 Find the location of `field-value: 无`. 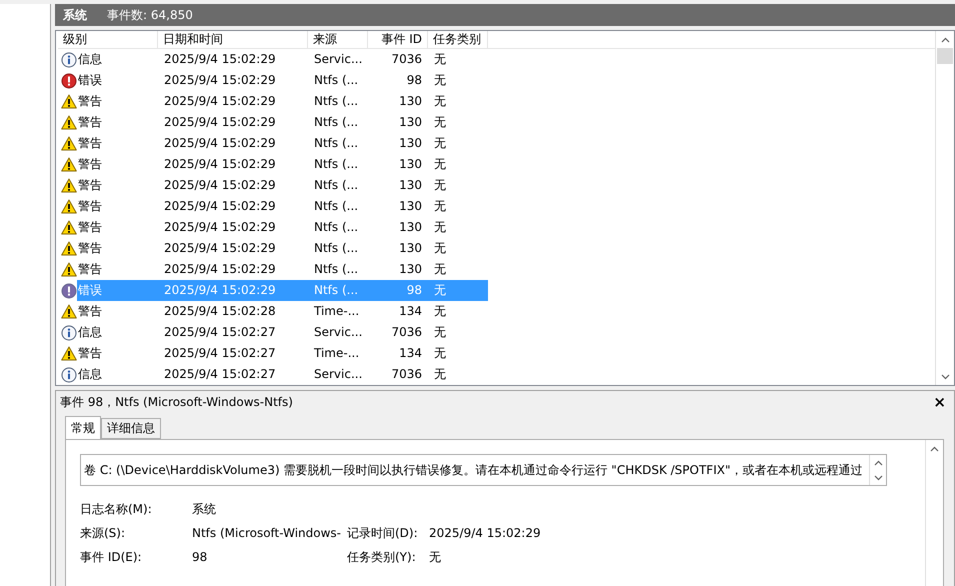

field-value: 无 is located at coordinates (435, 557).